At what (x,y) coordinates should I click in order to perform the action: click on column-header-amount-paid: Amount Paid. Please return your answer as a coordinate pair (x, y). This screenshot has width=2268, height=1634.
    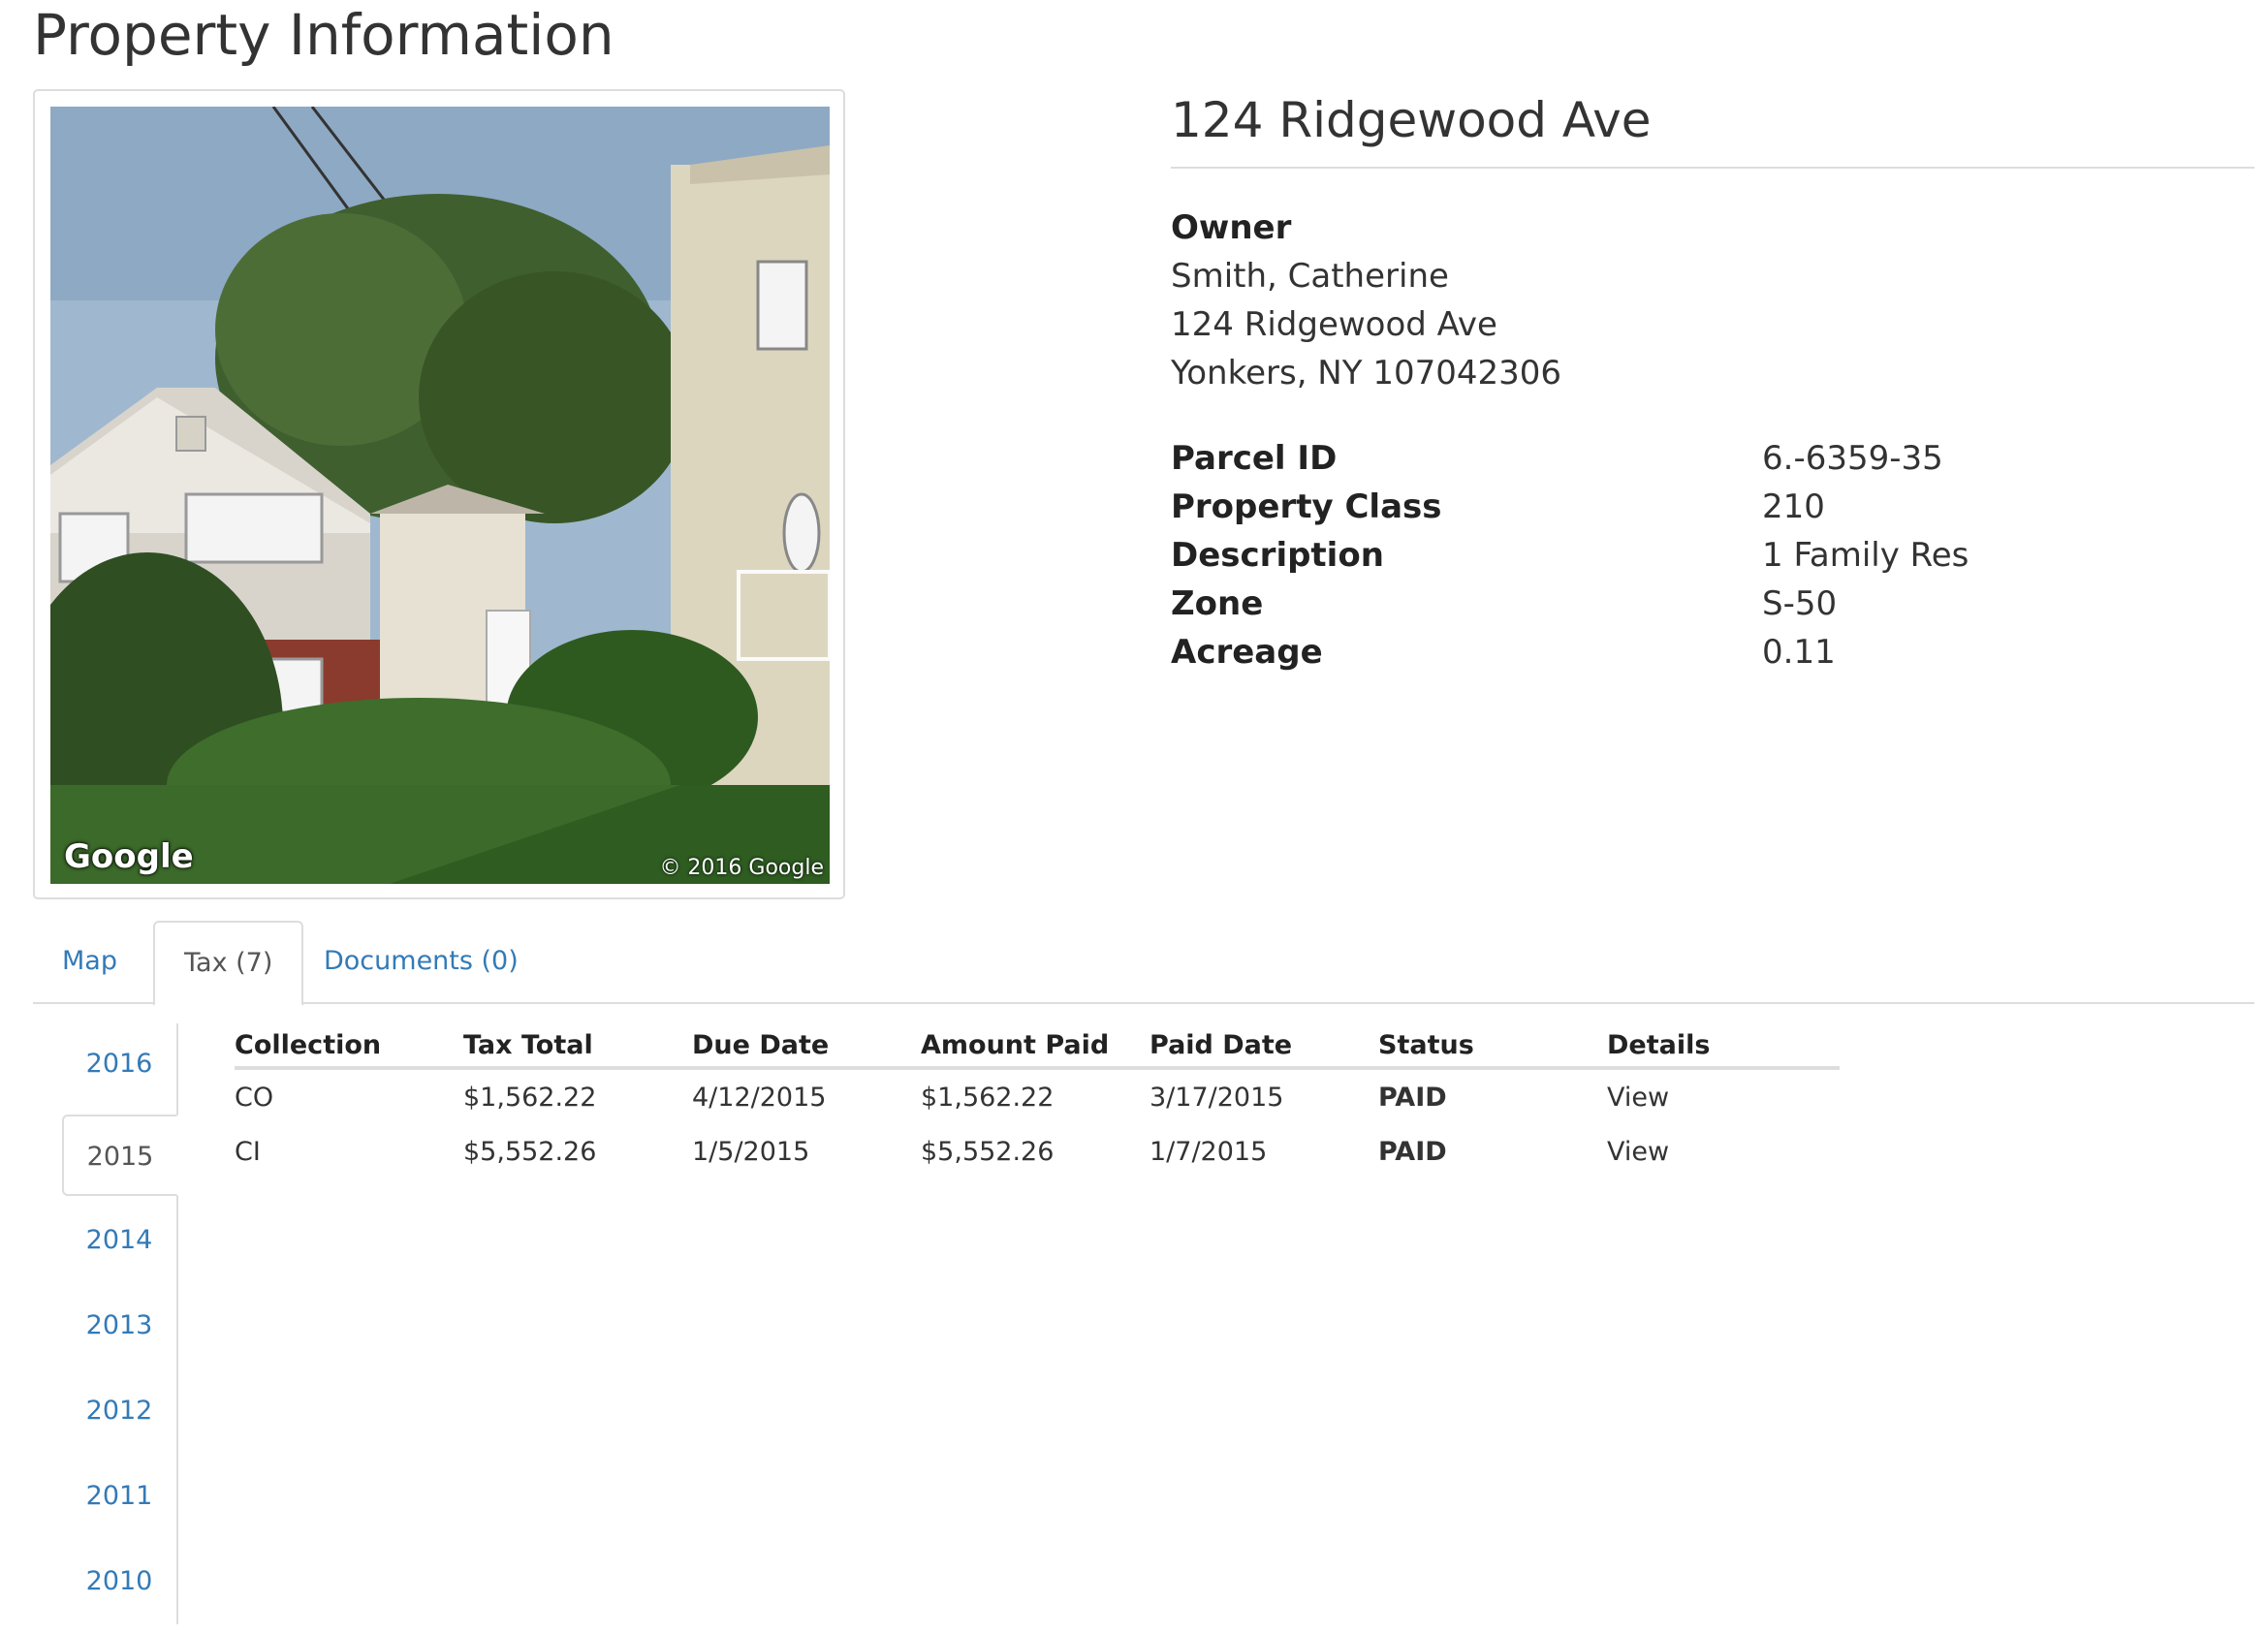
    Looking at the image, I should click on (1035, 1044).